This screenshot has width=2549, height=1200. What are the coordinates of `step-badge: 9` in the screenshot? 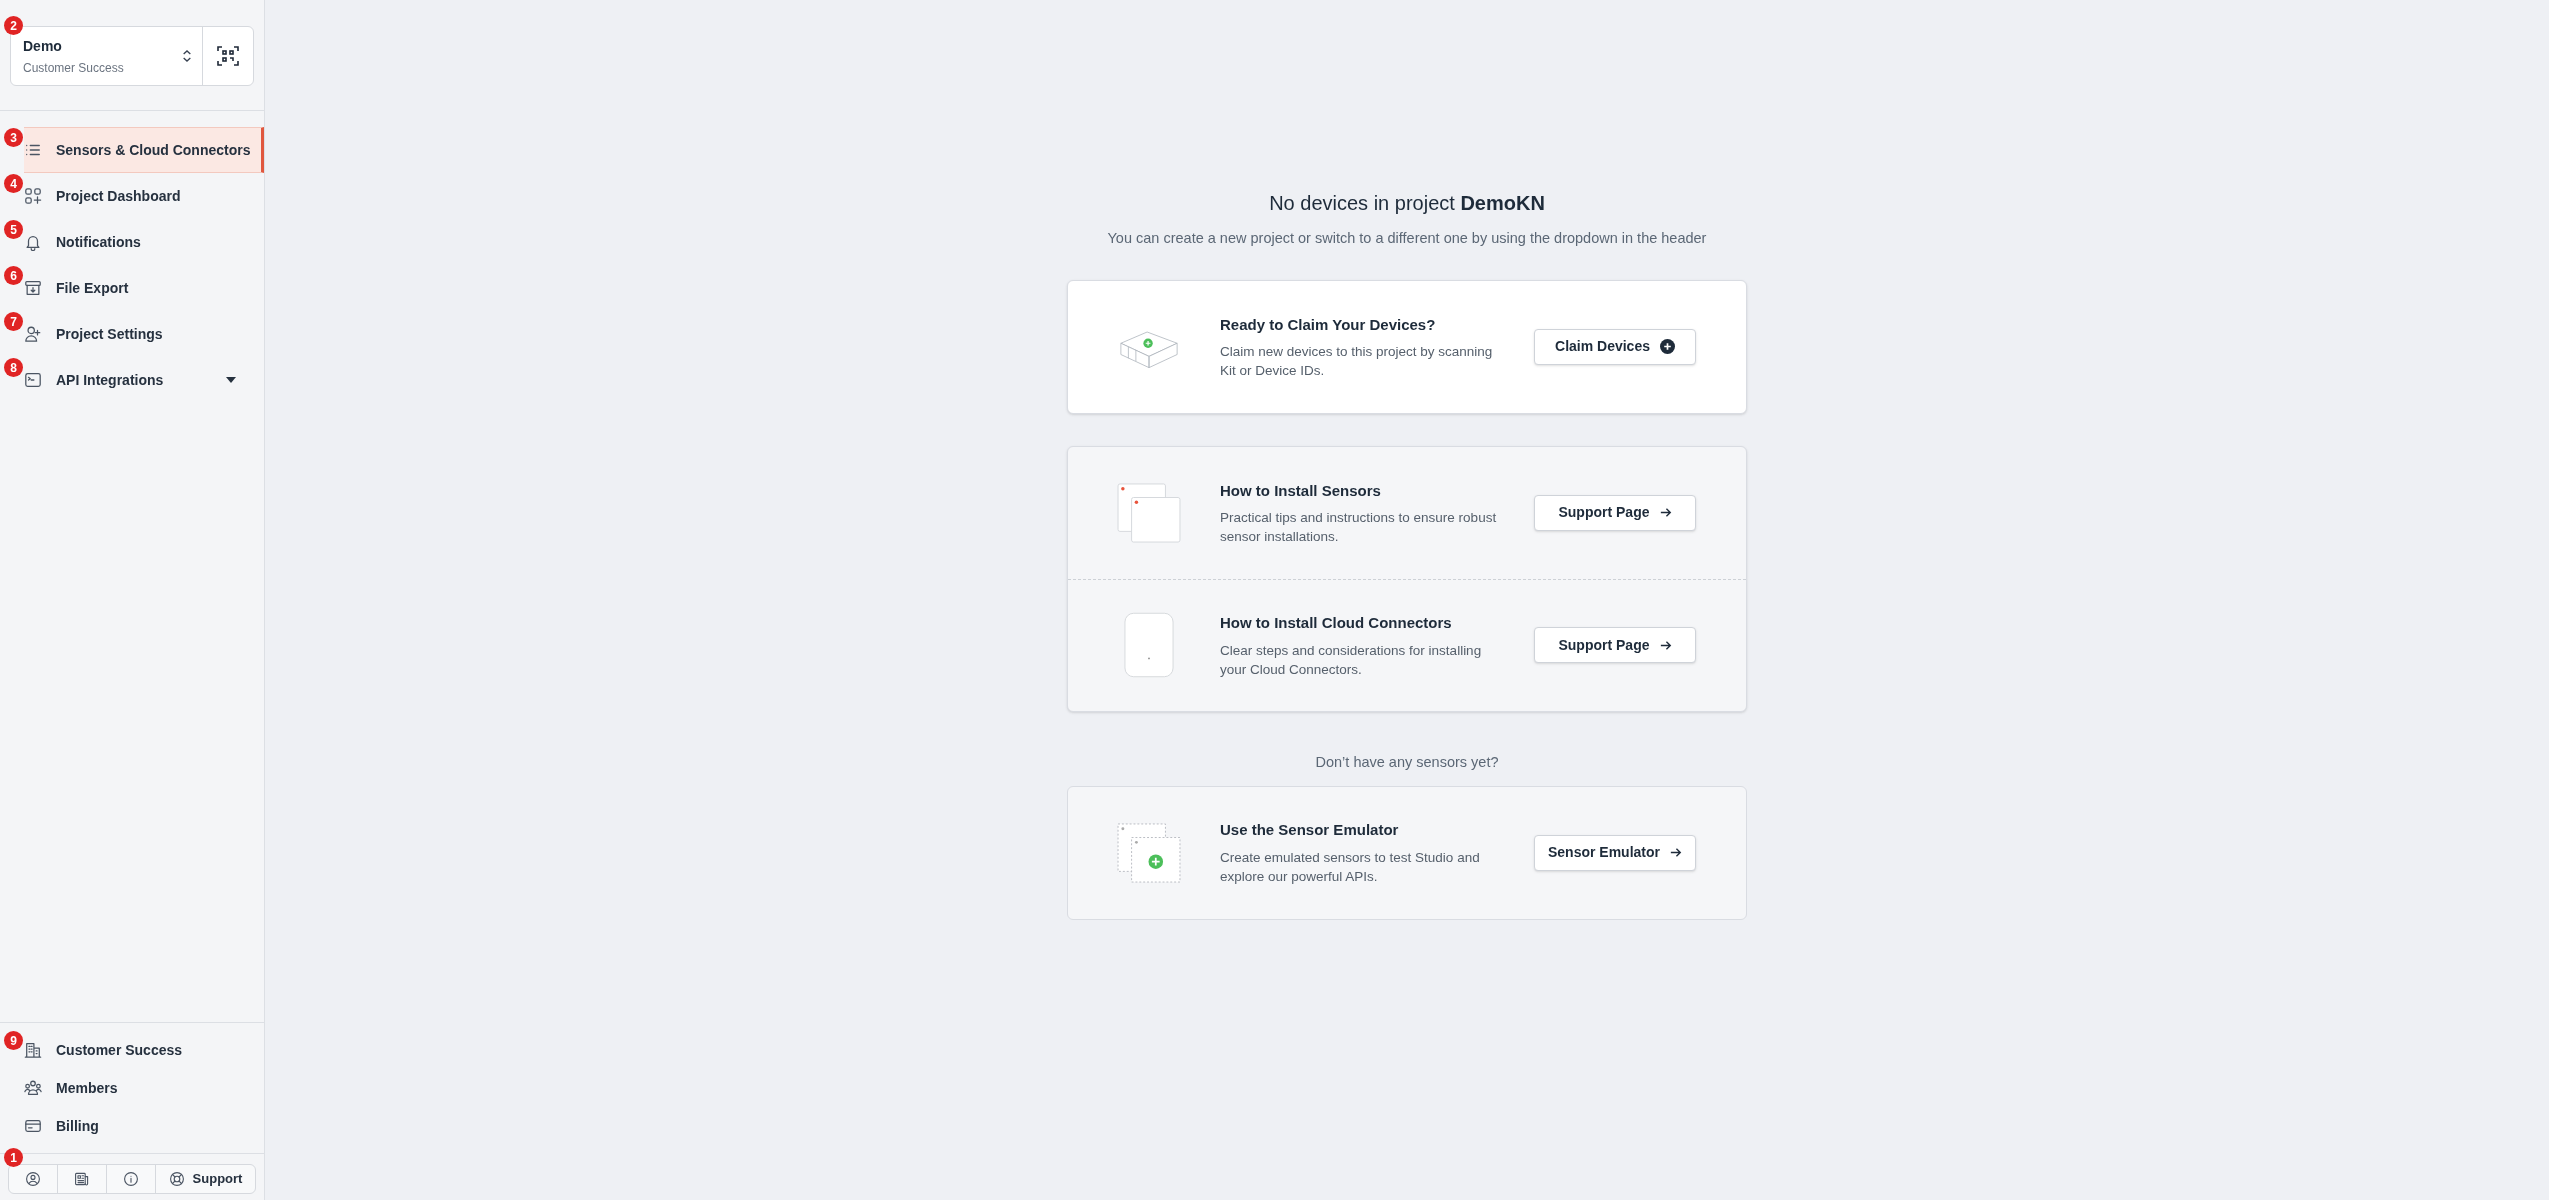 It's located at (13, 1040).